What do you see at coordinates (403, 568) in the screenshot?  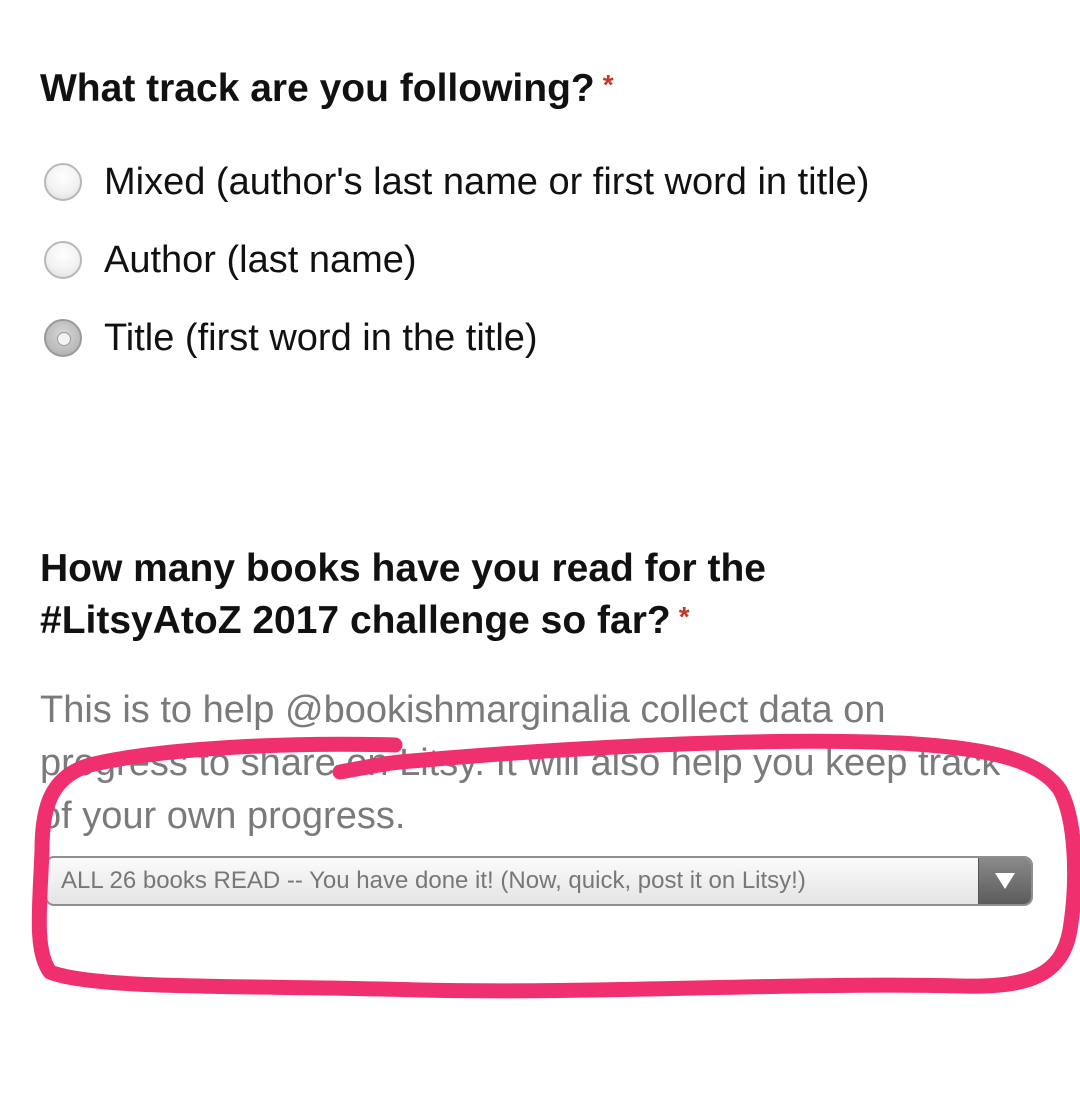 I see `question-books-title-line1: How many books have you read for the` at bounding box center [403, 568].